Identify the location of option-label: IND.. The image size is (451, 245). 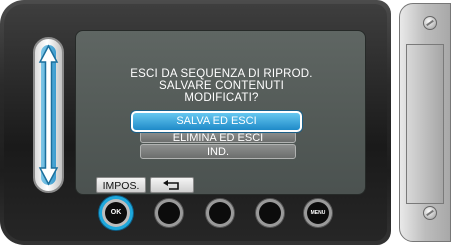
(218, 152).